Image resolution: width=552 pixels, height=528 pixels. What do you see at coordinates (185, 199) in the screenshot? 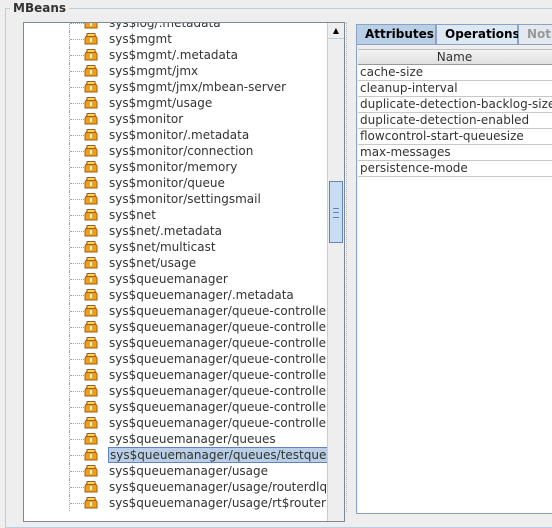
I see `tree-node-label: sys$monitor/settingsmail` at bounding box center [185, 199].